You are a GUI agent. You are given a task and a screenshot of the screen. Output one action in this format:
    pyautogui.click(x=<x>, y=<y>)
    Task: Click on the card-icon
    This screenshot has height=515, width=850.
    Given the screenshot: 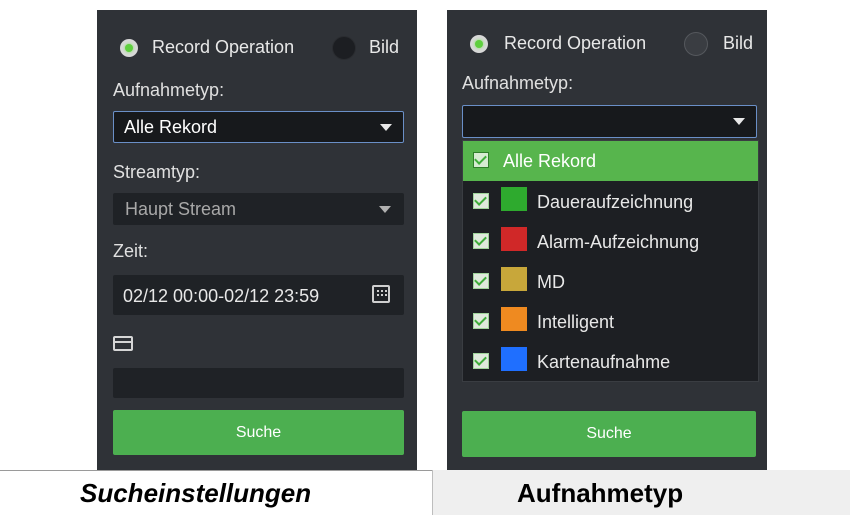 What is the action you would take?
    pyautogui.click(x=123, y=343)
    